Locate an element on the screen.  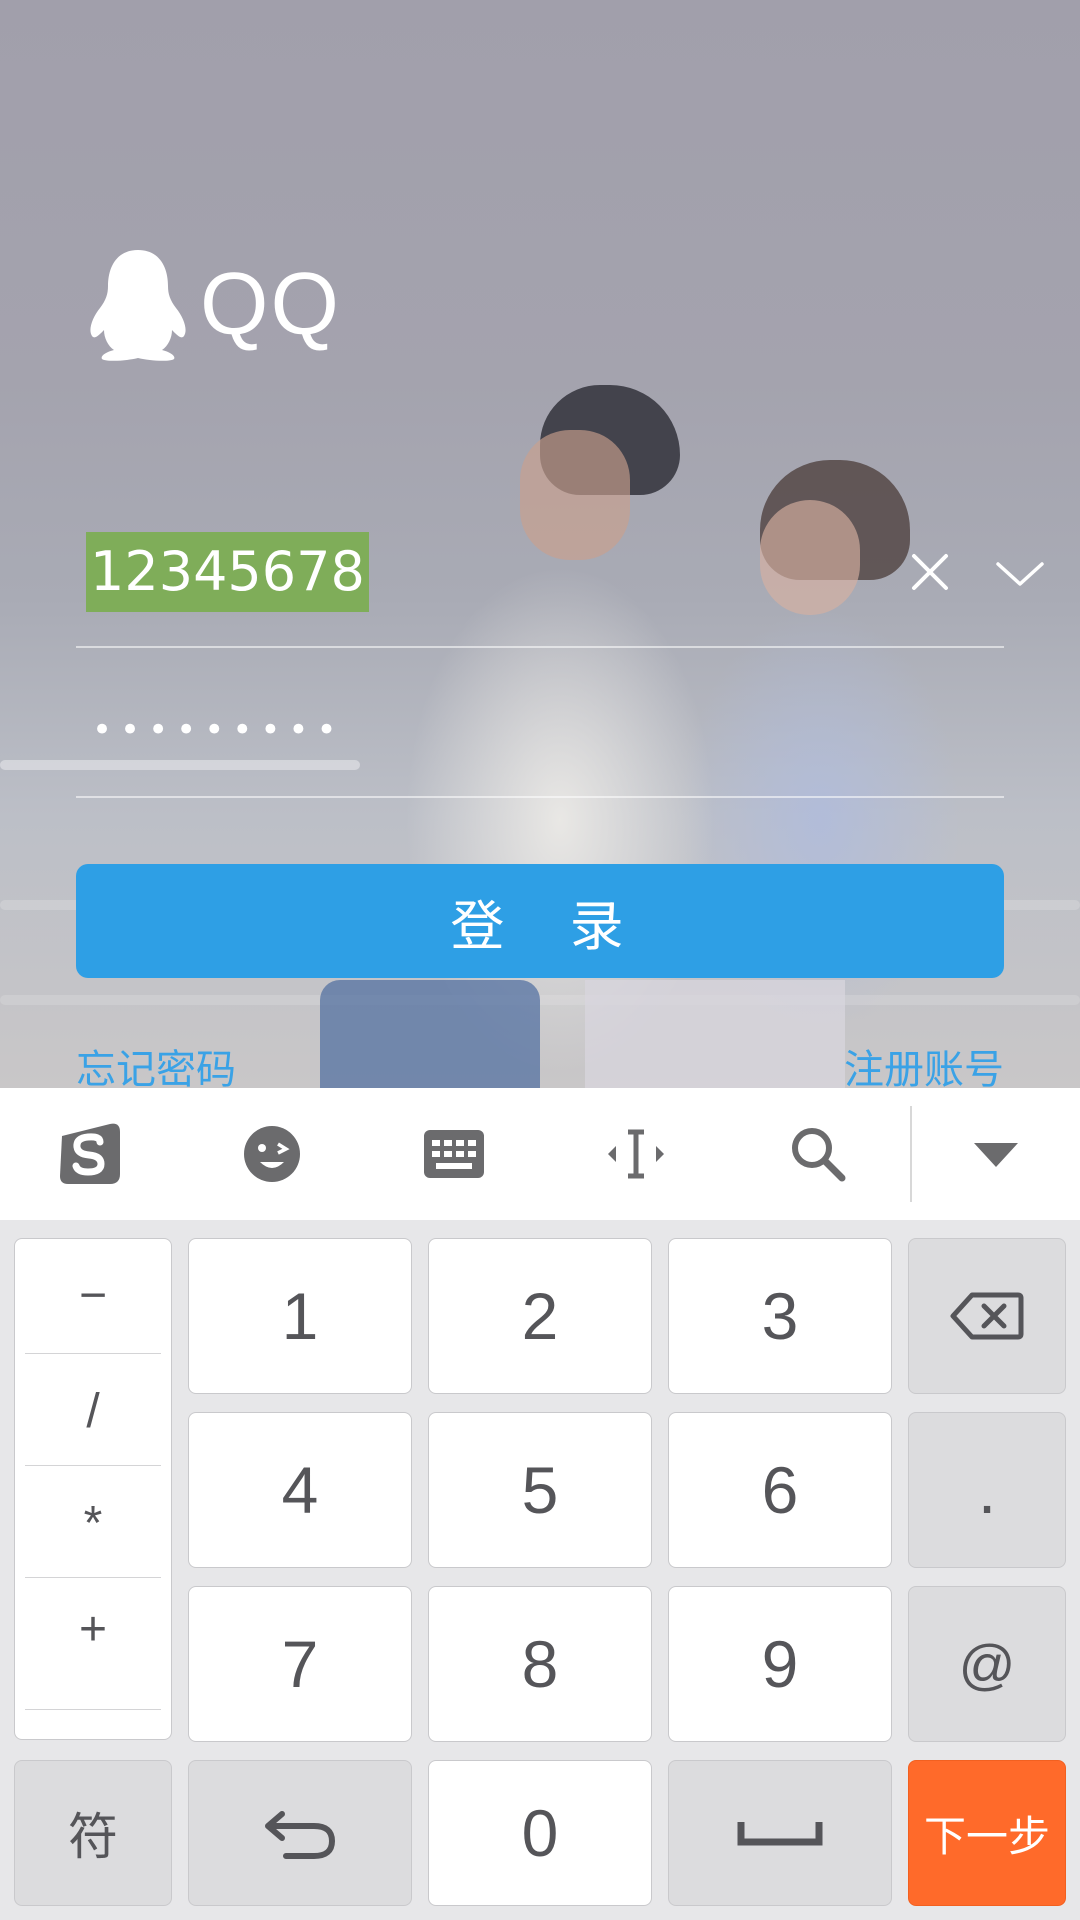
symbol-column: − / * + is located at coordinates (93, 1489).